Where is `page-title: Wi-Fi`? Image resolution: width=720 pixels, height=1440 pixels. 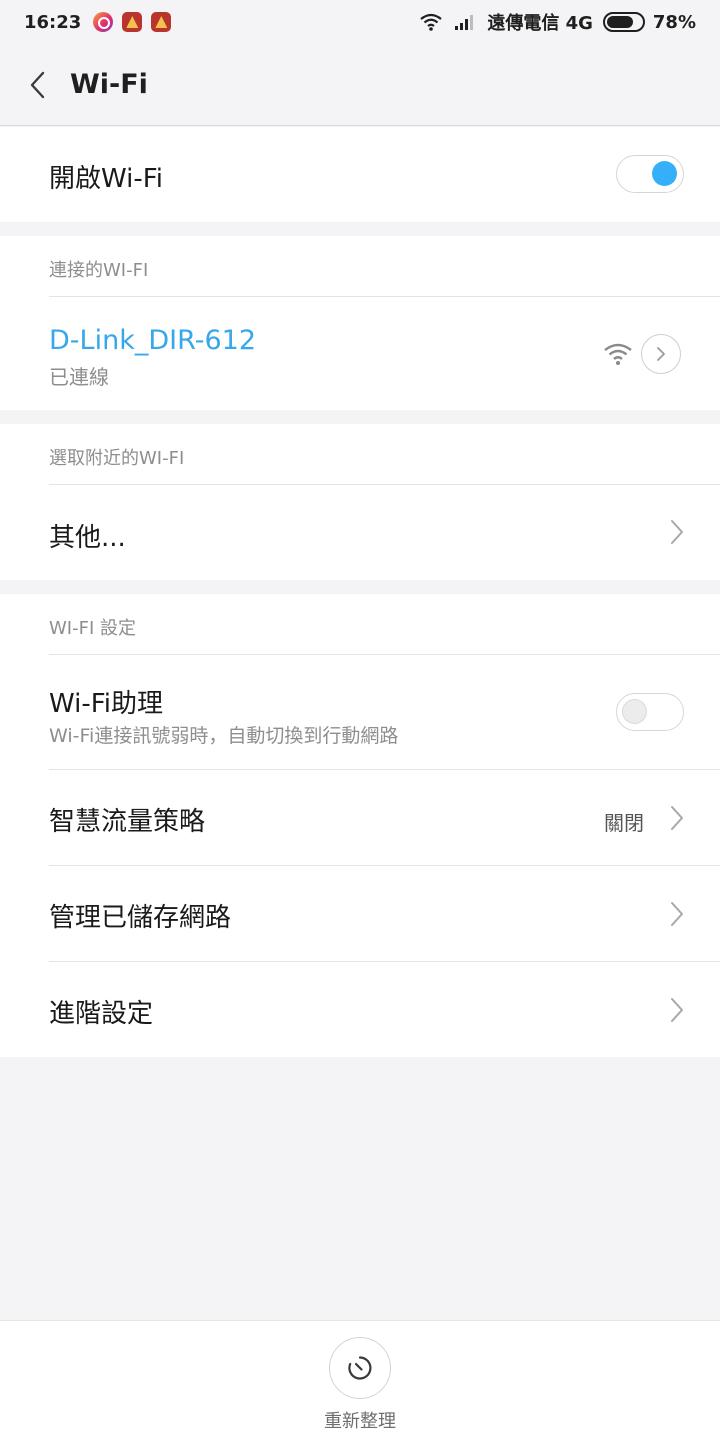
page-title: Wi-Fi is located at coordinates (109, 84).